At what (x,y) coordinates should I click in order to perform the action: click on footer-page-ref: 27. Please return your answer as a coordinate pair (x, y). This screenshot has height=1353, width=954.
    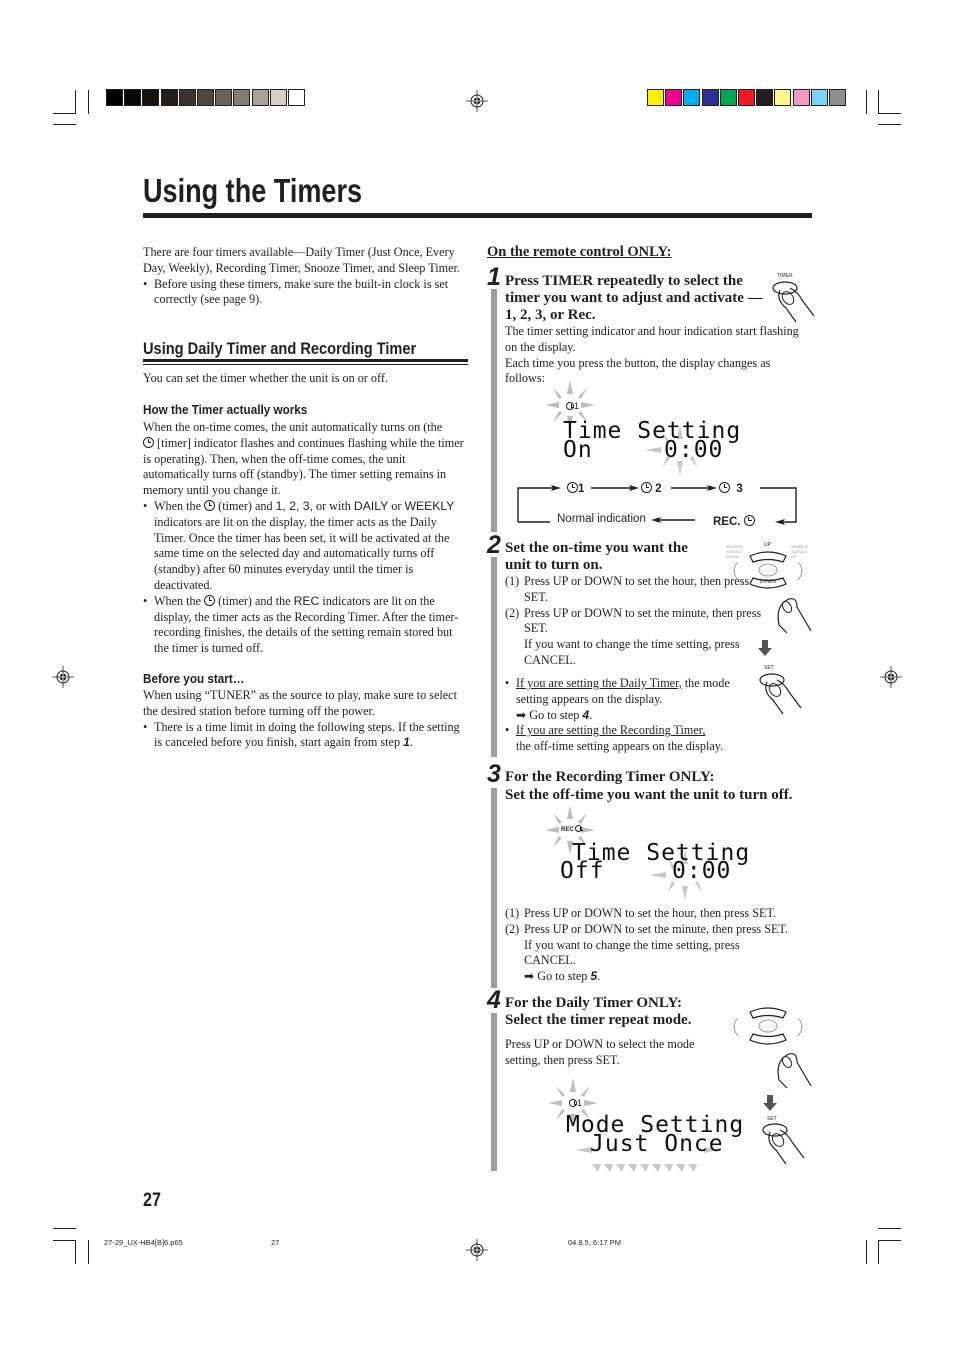
    Looking at the image, I should click on (275, 1242).